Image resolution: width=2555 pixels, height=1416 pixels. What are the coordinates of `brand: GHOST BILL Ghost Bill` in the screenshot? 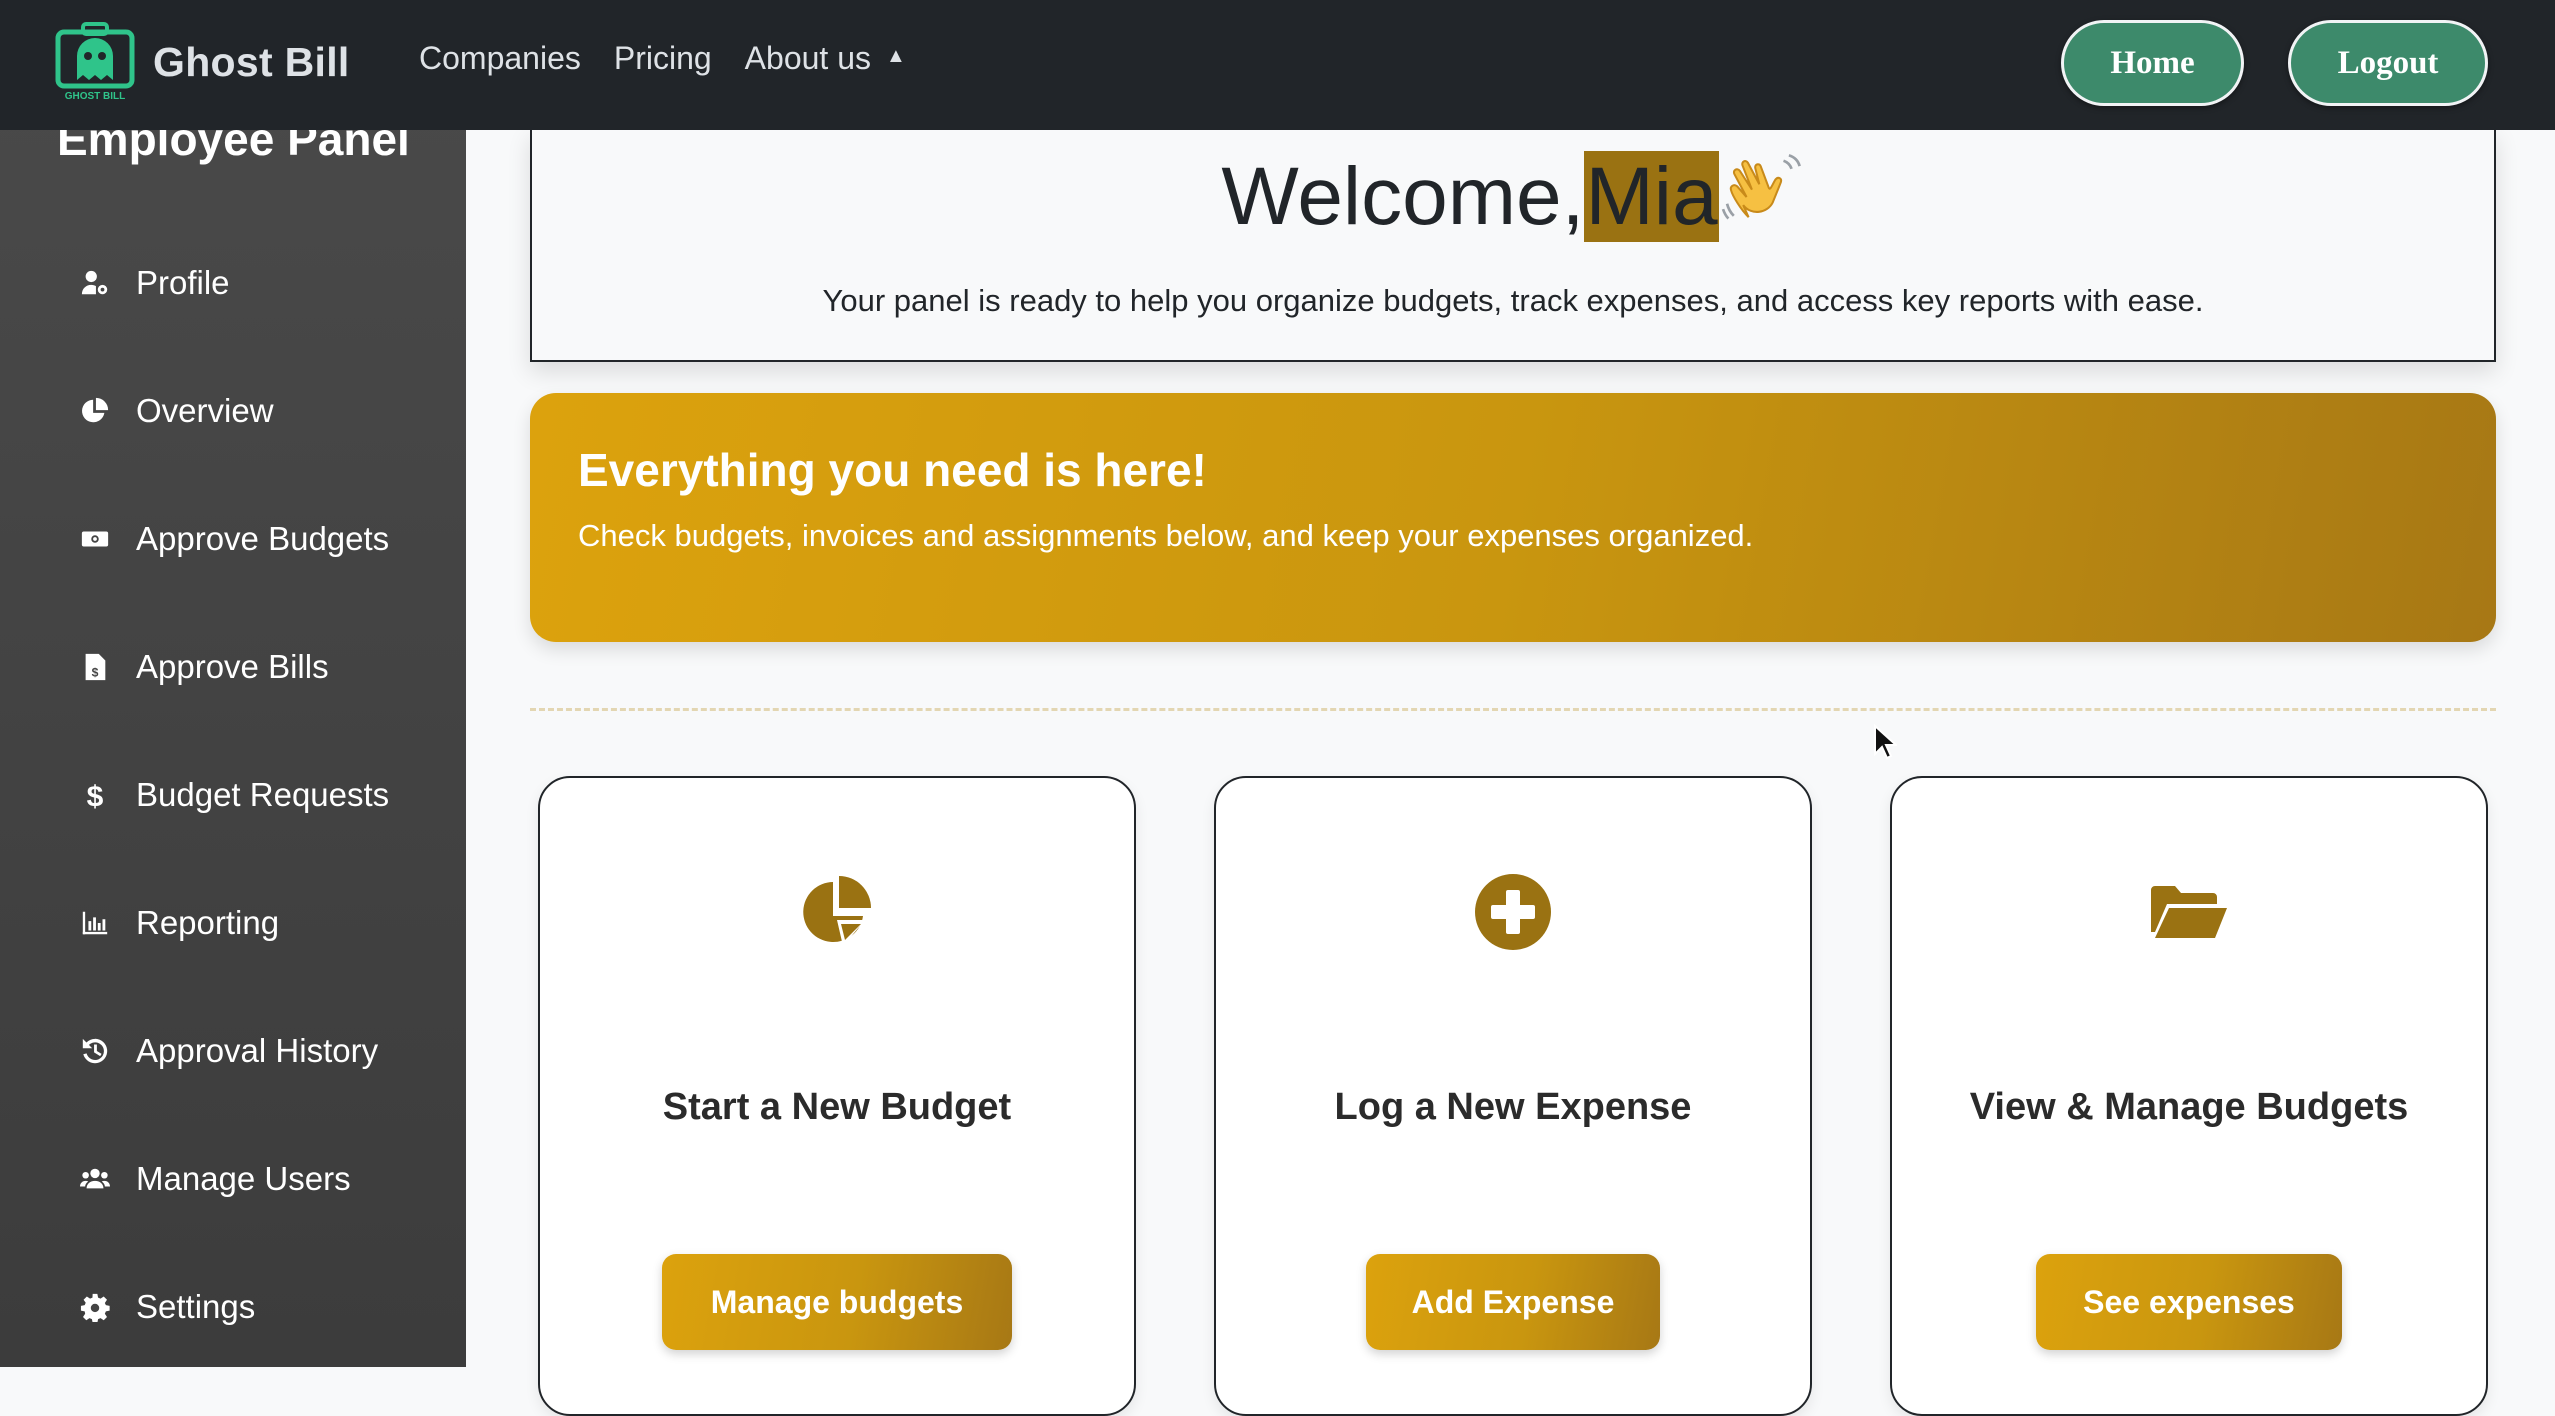 It's located at (202, 62).